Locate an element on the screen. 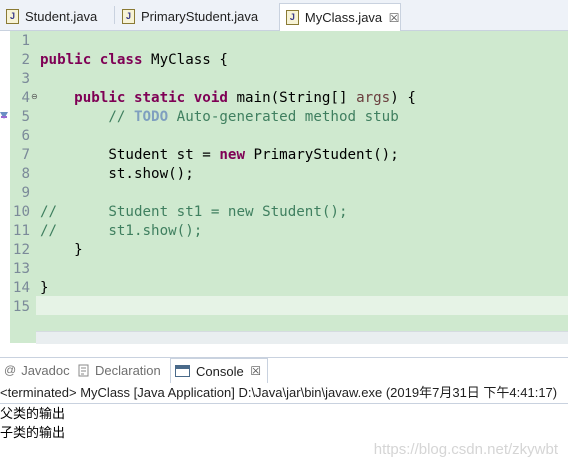 The height and width of the screenshot is (468, 568). code-token: PrimaryStudent(); is located at coordinates (322, 155).